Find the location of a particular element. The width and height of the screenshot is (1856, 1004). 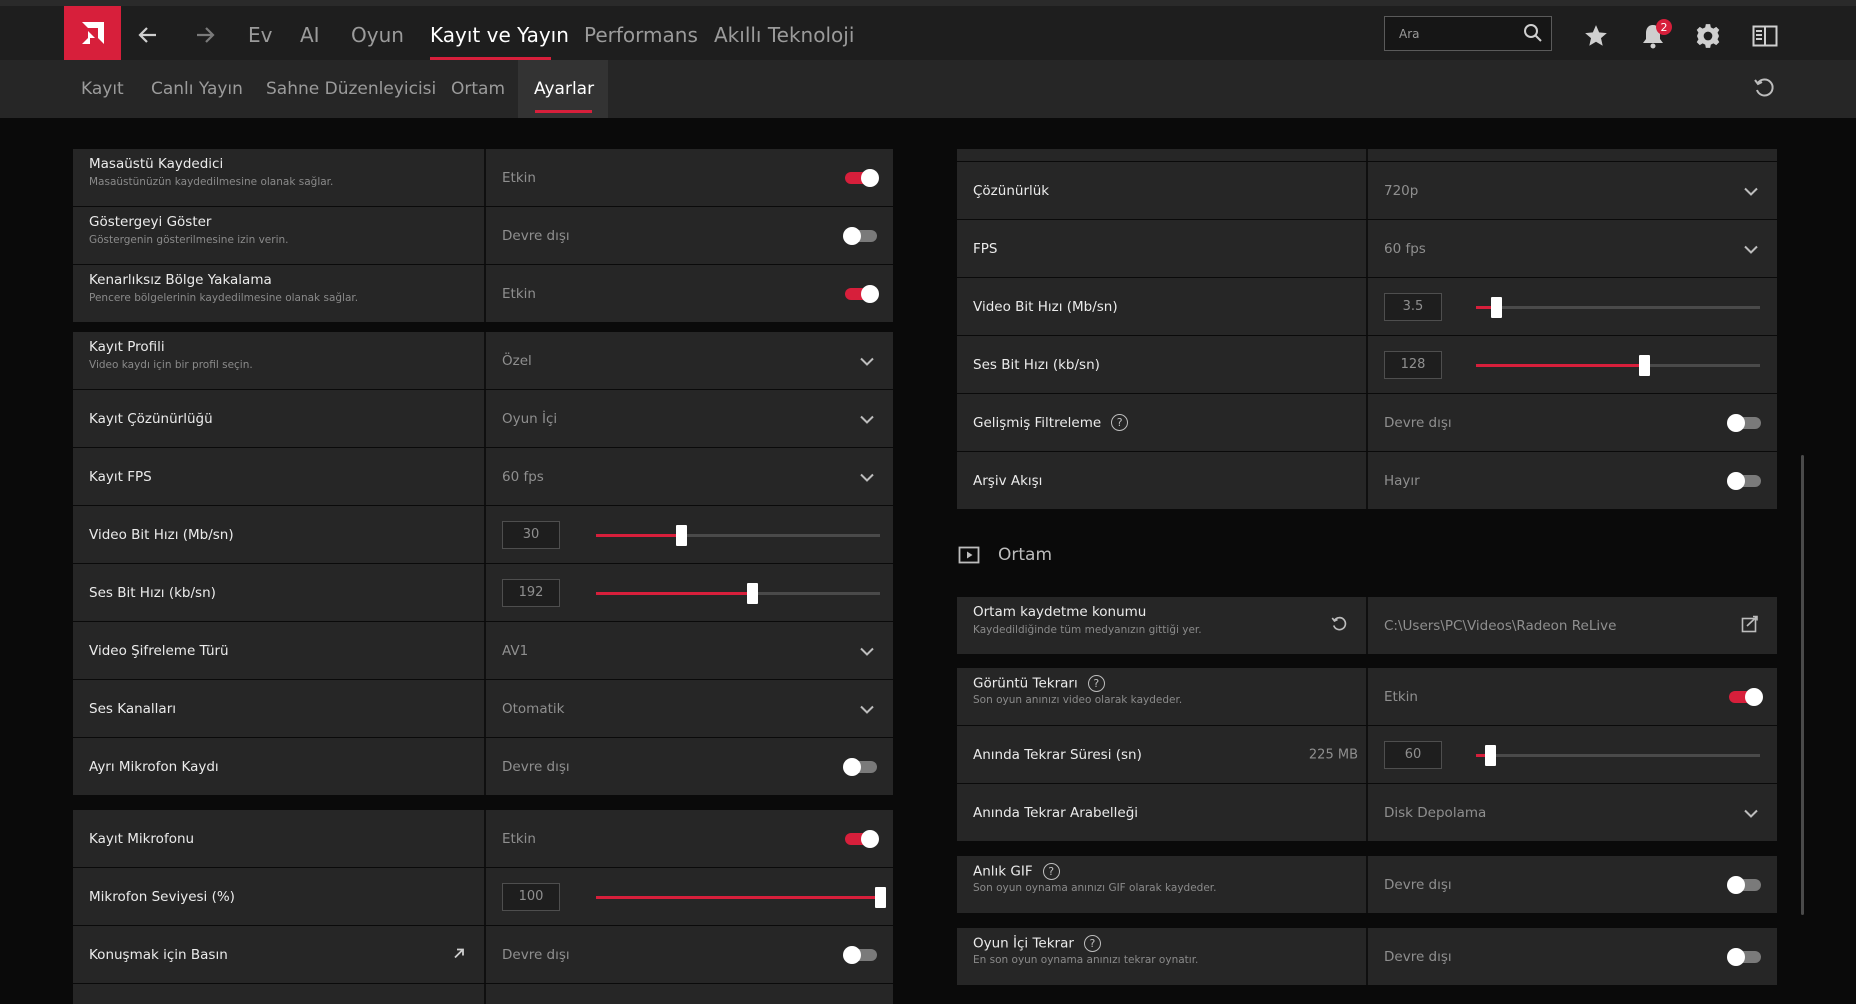

separate-mic-row: Ayrı Mikrofon Kaydı Devre dışı is located at coordinates (483, 766).